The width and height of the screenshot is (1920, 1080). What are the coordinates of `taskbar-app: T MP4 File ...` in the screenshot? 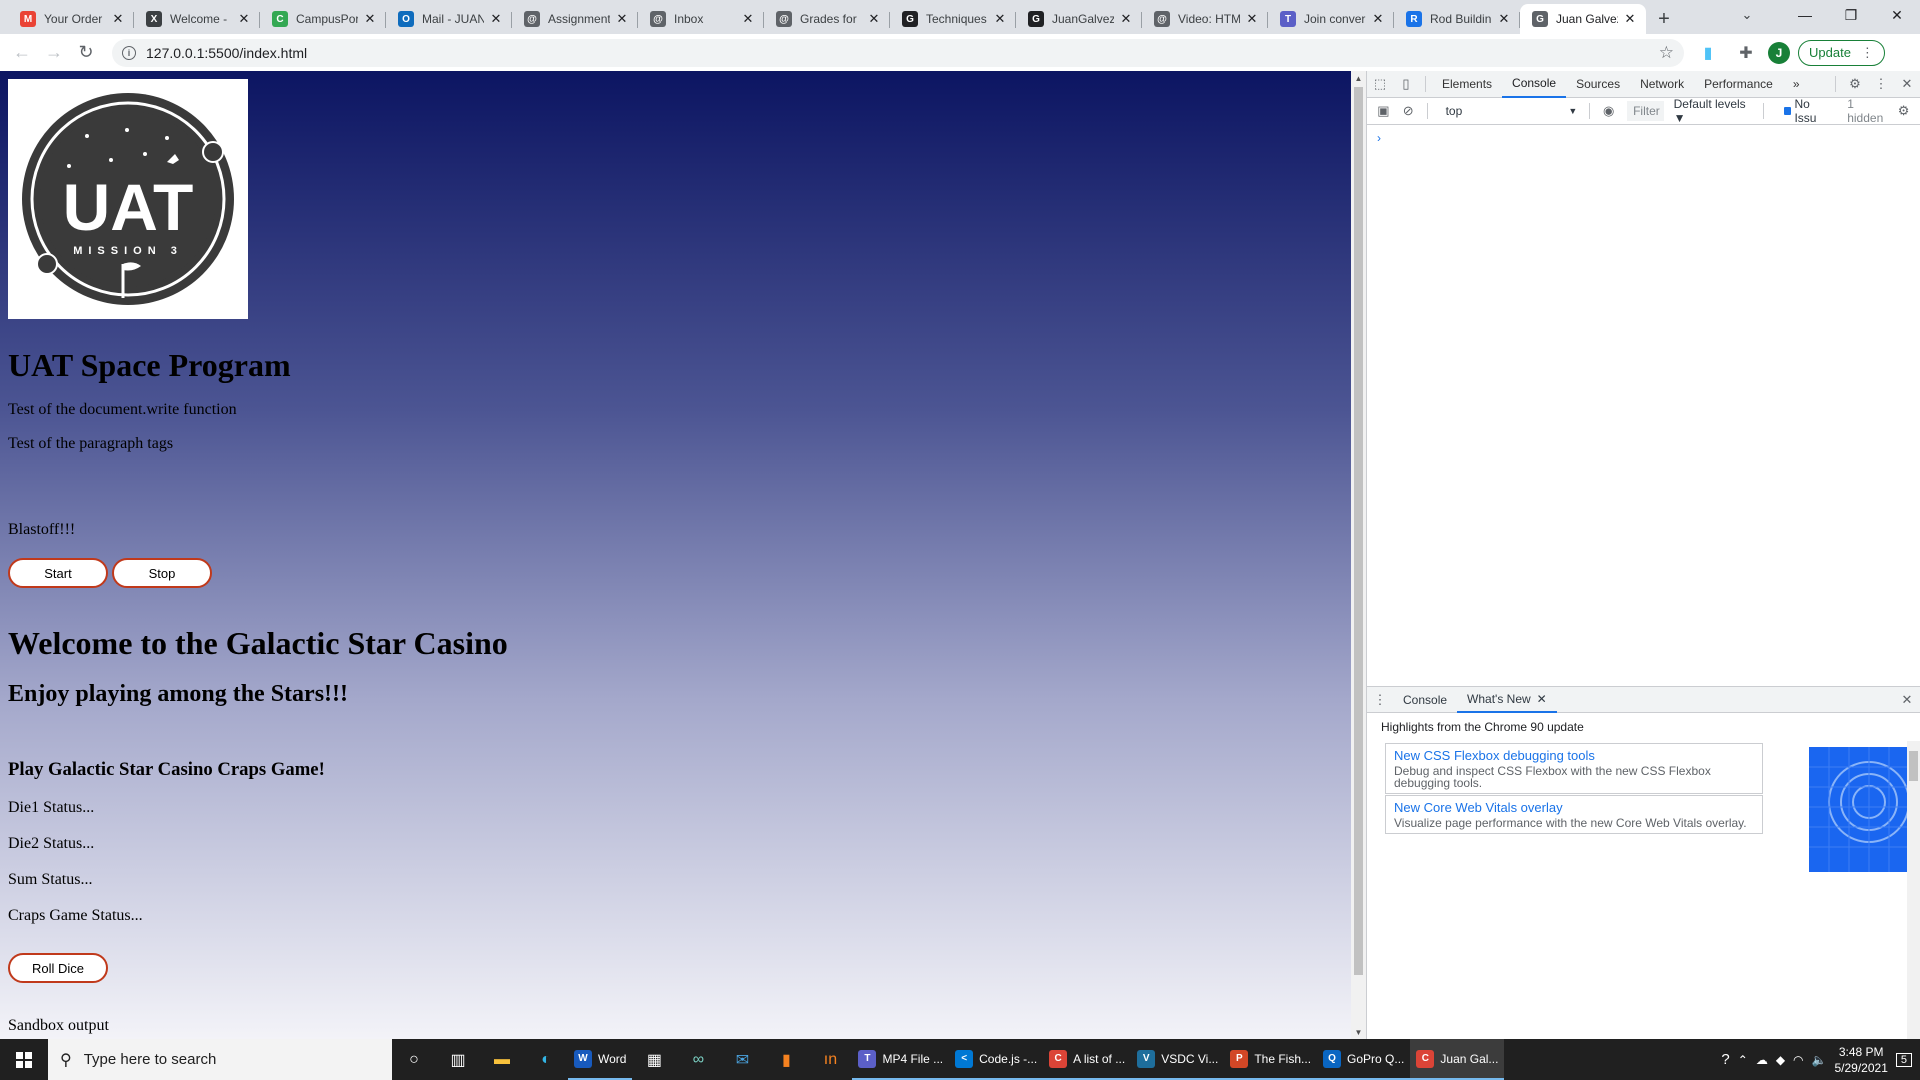 It's located at (901, 1059).